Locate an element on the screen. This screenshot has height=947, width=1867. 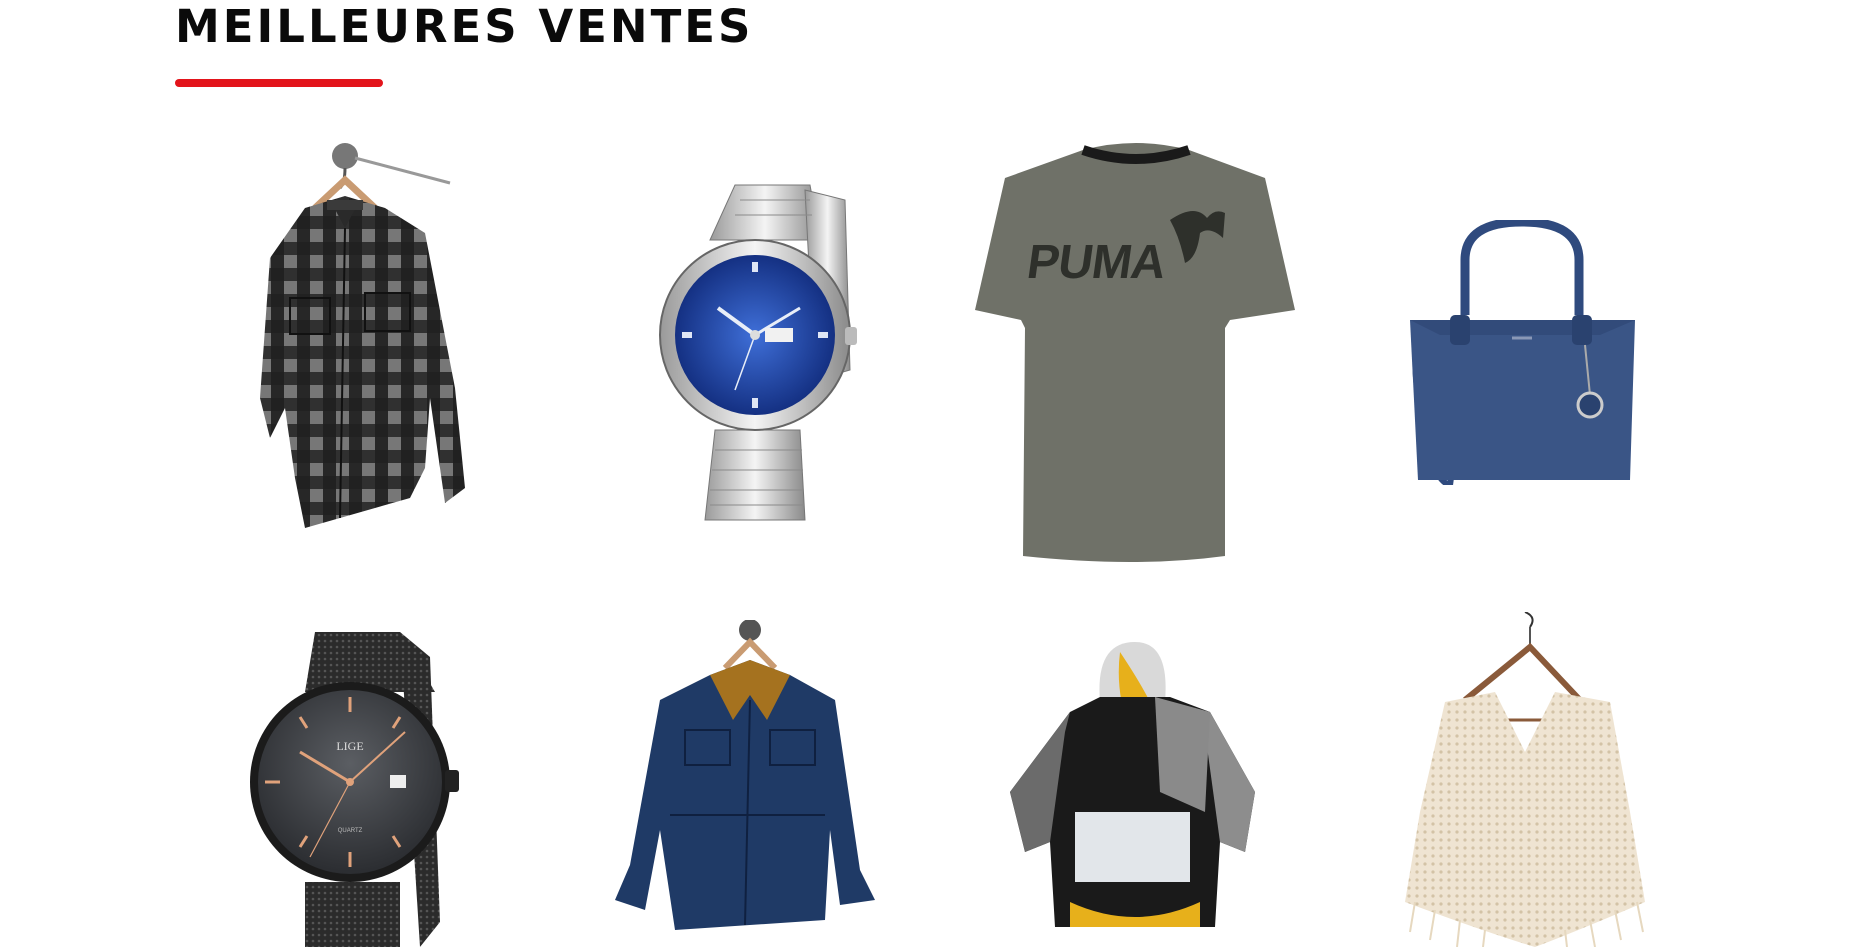
product-card-puma-tshirt: PUMA is located at coordinates (1136, 352).